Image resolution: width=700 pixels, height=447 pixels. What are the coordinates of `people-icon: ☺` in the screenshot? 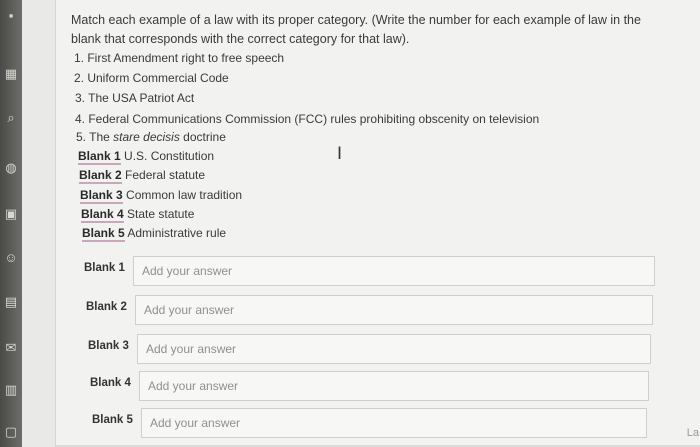 It's located at (11, 258).